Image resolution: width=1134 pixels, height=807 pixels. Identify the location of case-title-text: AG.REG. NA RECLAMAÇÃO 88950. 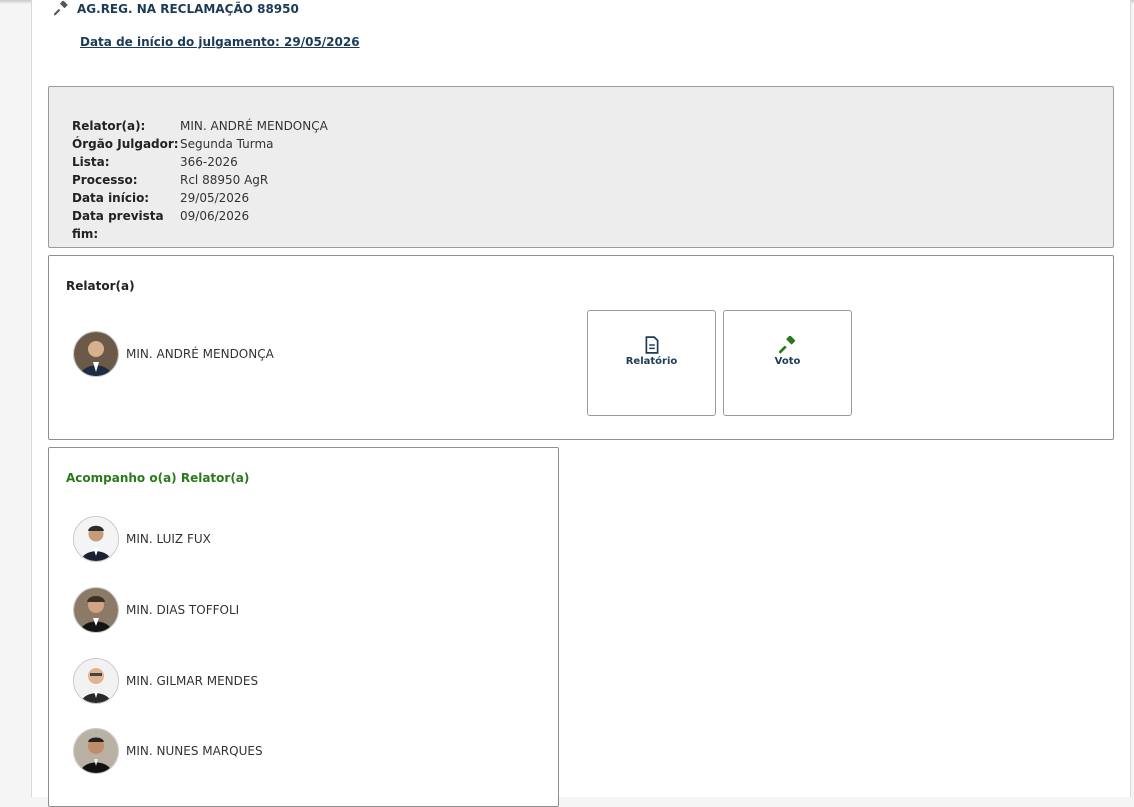
(188, 8).